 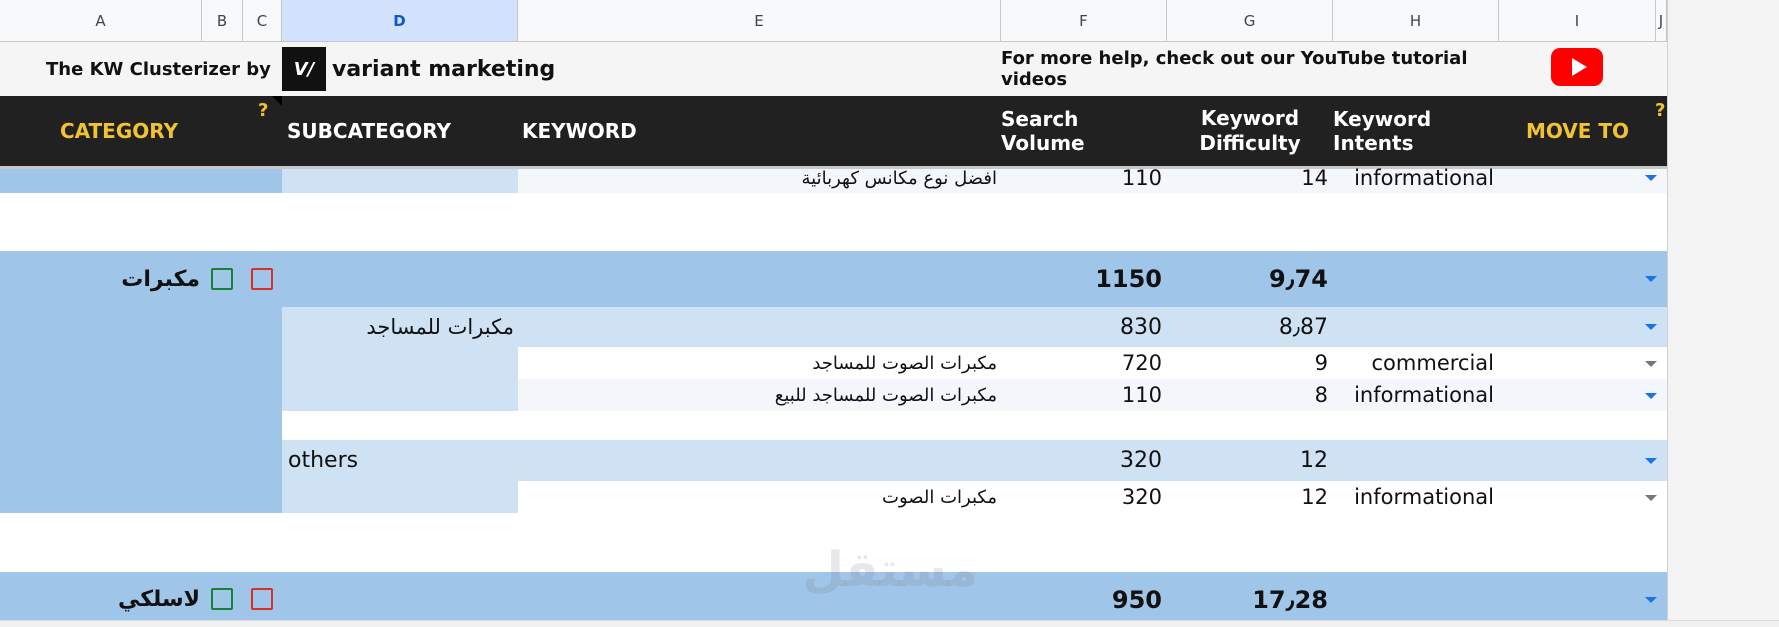 What do you see at coordinates (1723, 310) in the screenshot?
I see `sheet-gutter` at bounding box center [1723, 310].